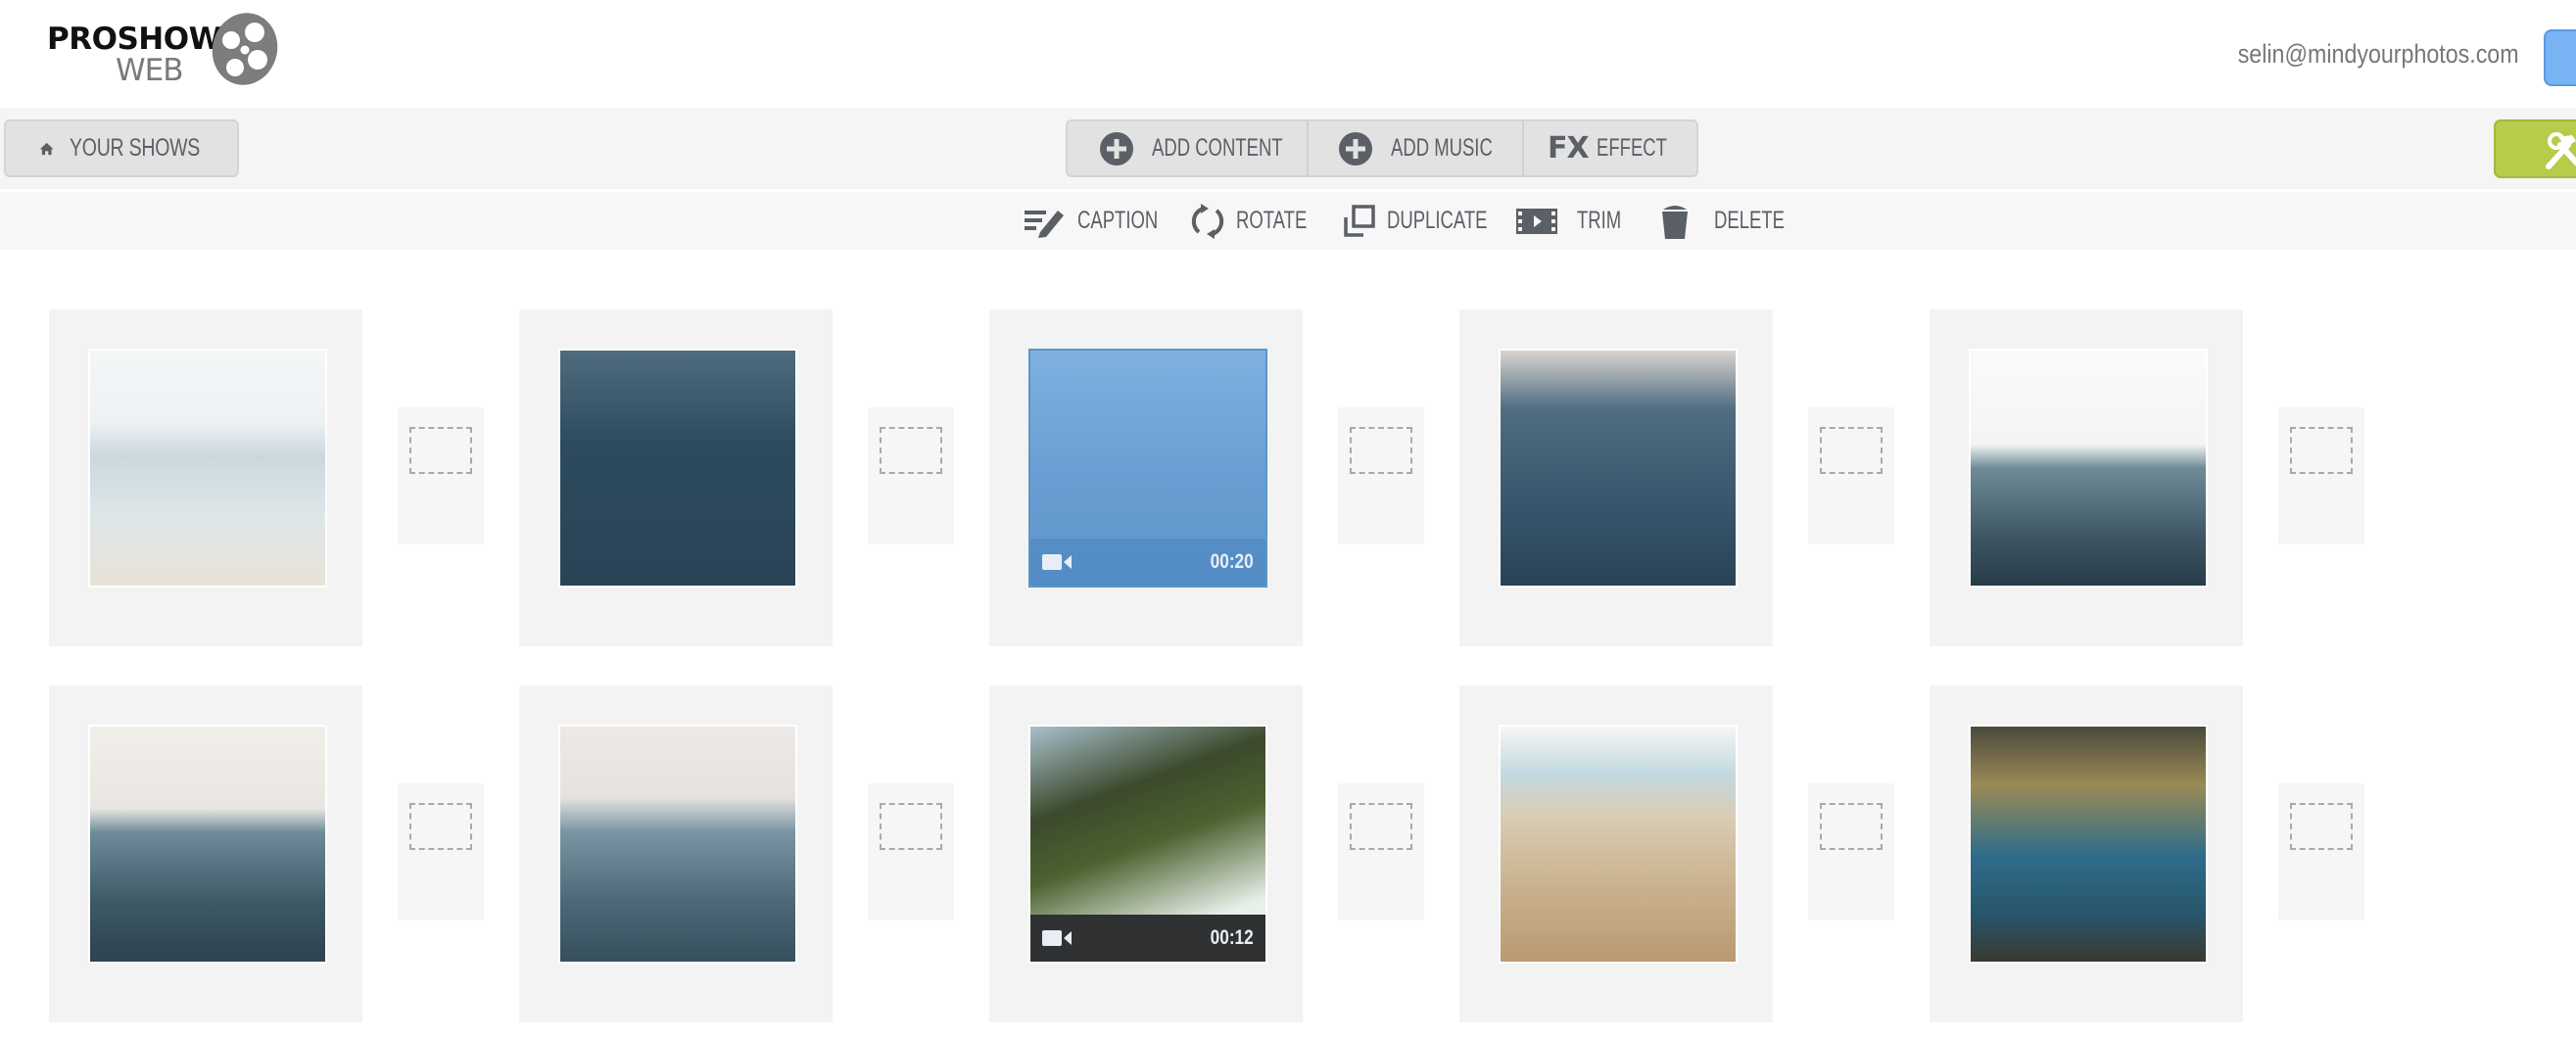 Image resolution: width=2576 pixels, height=1038 pixels. What do you see at coordinates (1749, 220) in the screenshot?
I see `delete-label: DELETE` at bounding box center [1749, 220].